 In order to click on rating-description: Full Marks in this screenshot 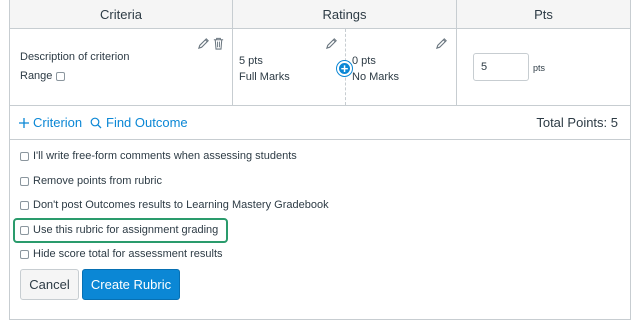, I will do `click(264, 77)`.